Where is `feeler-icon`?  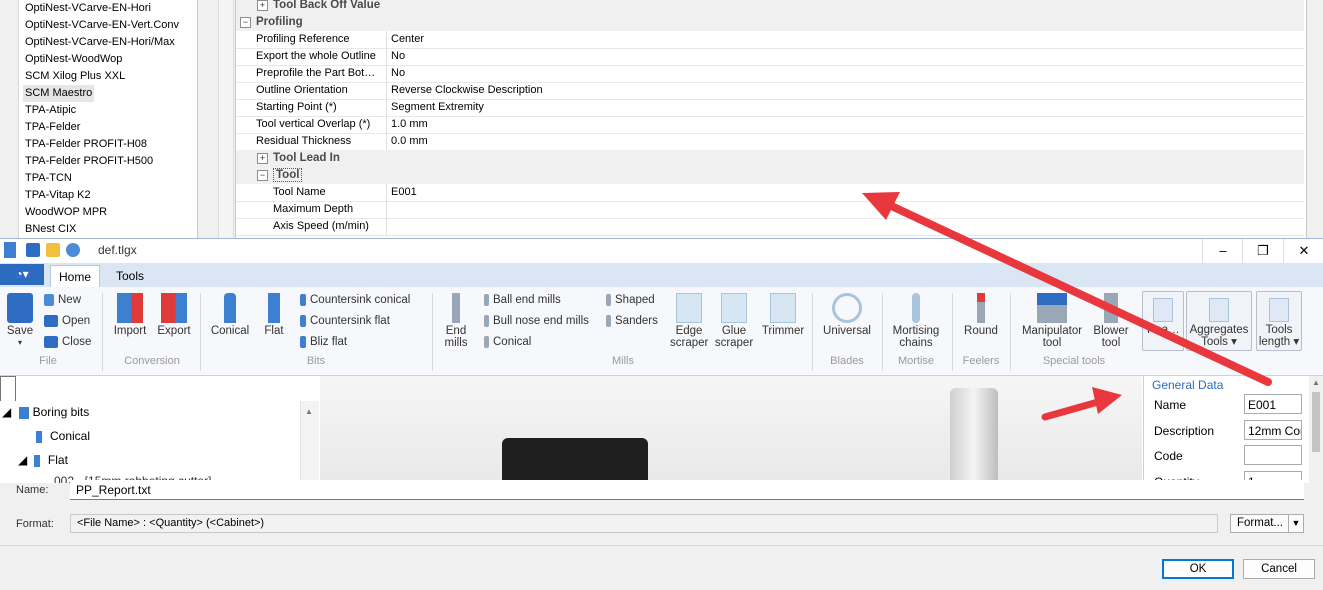 feeler-icon is located at coordinates (981, 308).